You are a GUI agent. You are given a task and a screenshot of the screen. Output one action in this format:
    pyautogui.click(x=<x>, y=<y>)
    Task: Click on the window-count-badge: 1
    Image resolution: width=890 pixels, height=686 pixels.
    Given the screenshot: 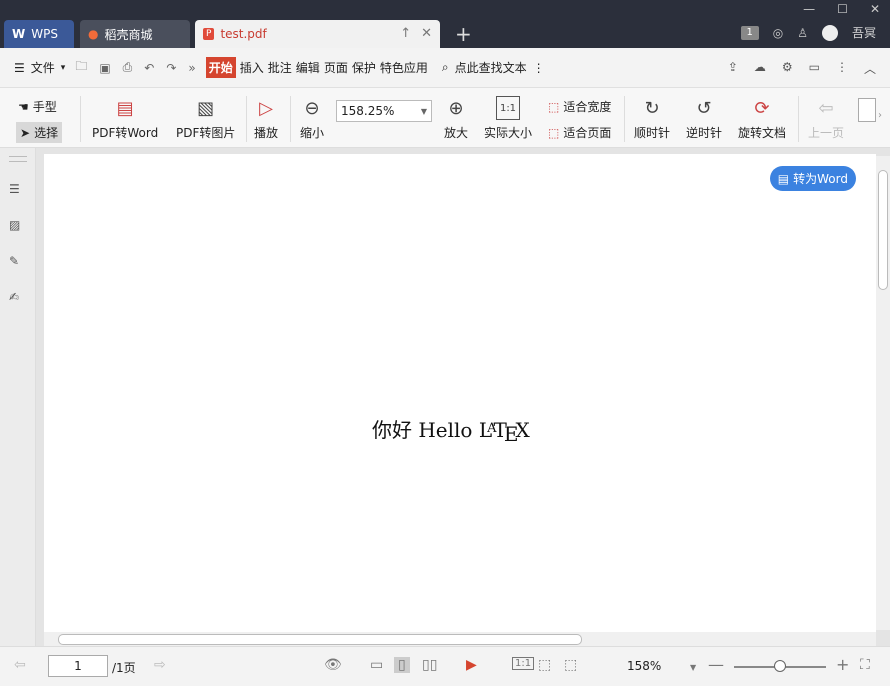 What is the action you would take?
    pyautogui.click(x=749, y=32)
    